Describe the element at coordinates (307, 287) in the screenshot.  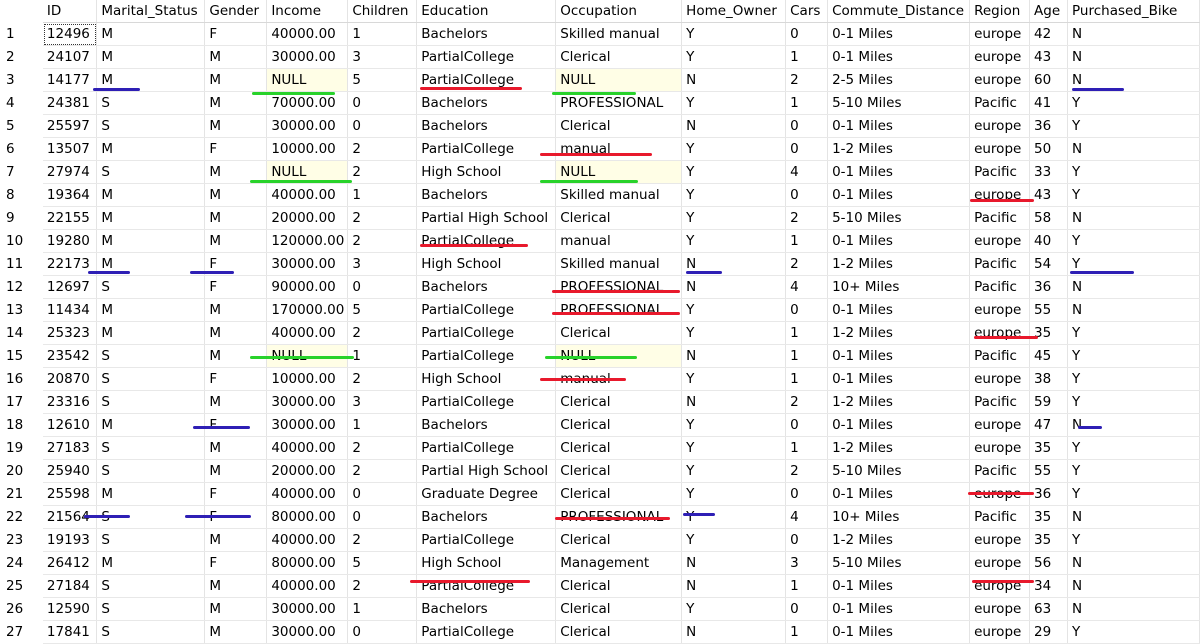
I see `cell-income: 90000.00` at that location.